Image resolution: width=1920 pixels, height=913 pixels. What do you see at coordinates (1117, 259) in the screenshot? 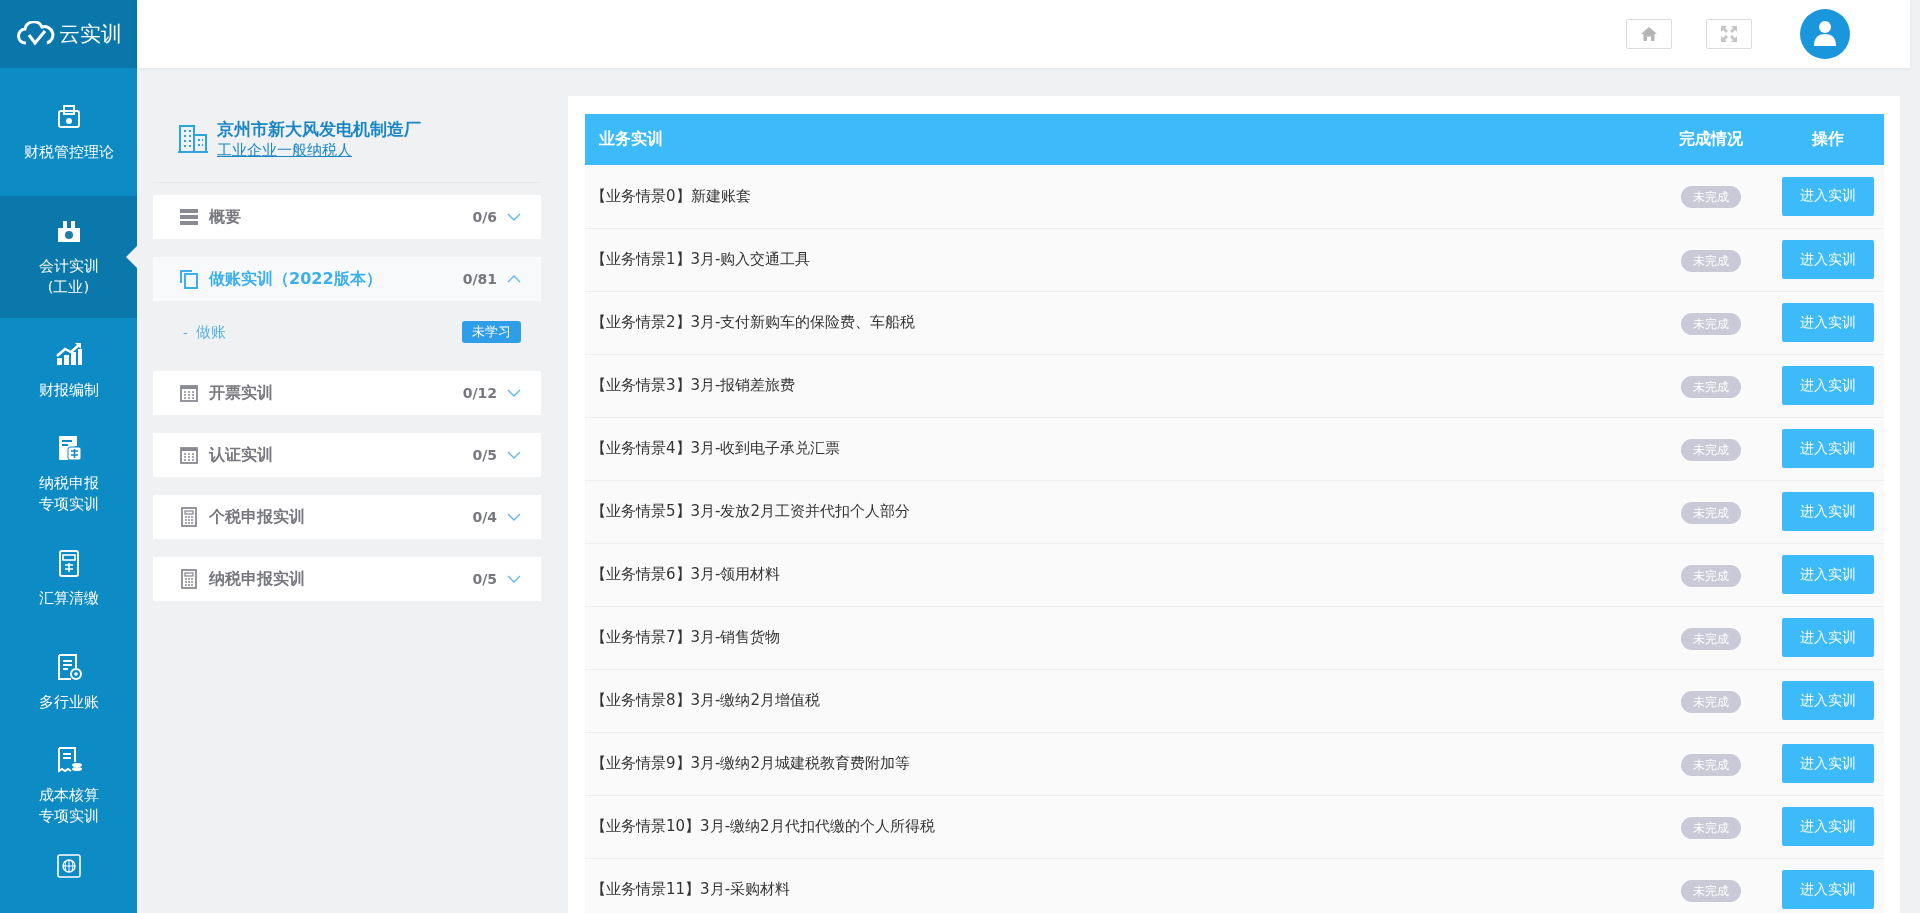
I see `table-cell: 【业务情景1】3月-购入交通工具` at bounding box center [1117, 259].